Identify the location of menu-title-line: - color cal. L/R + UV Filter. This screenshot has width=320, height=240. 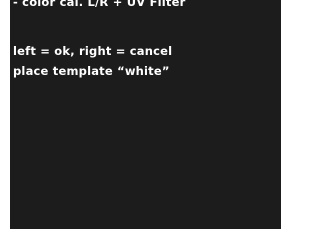
(99, 4).